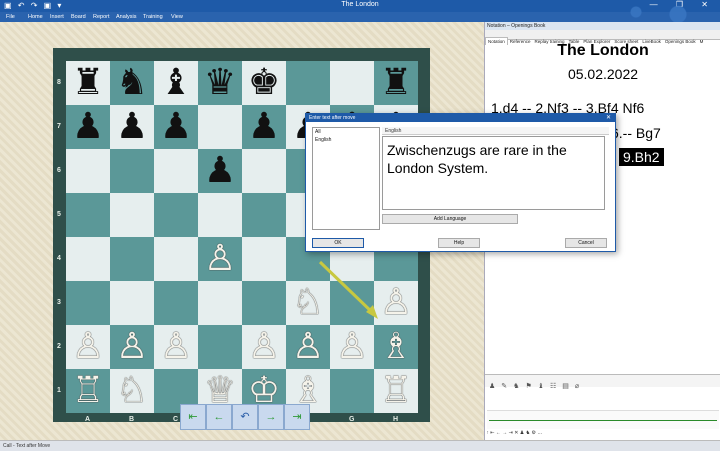 The width and height of the screenshot is (720, 451). I want to click on game-date: 05.02.2022, so click(603, 74).